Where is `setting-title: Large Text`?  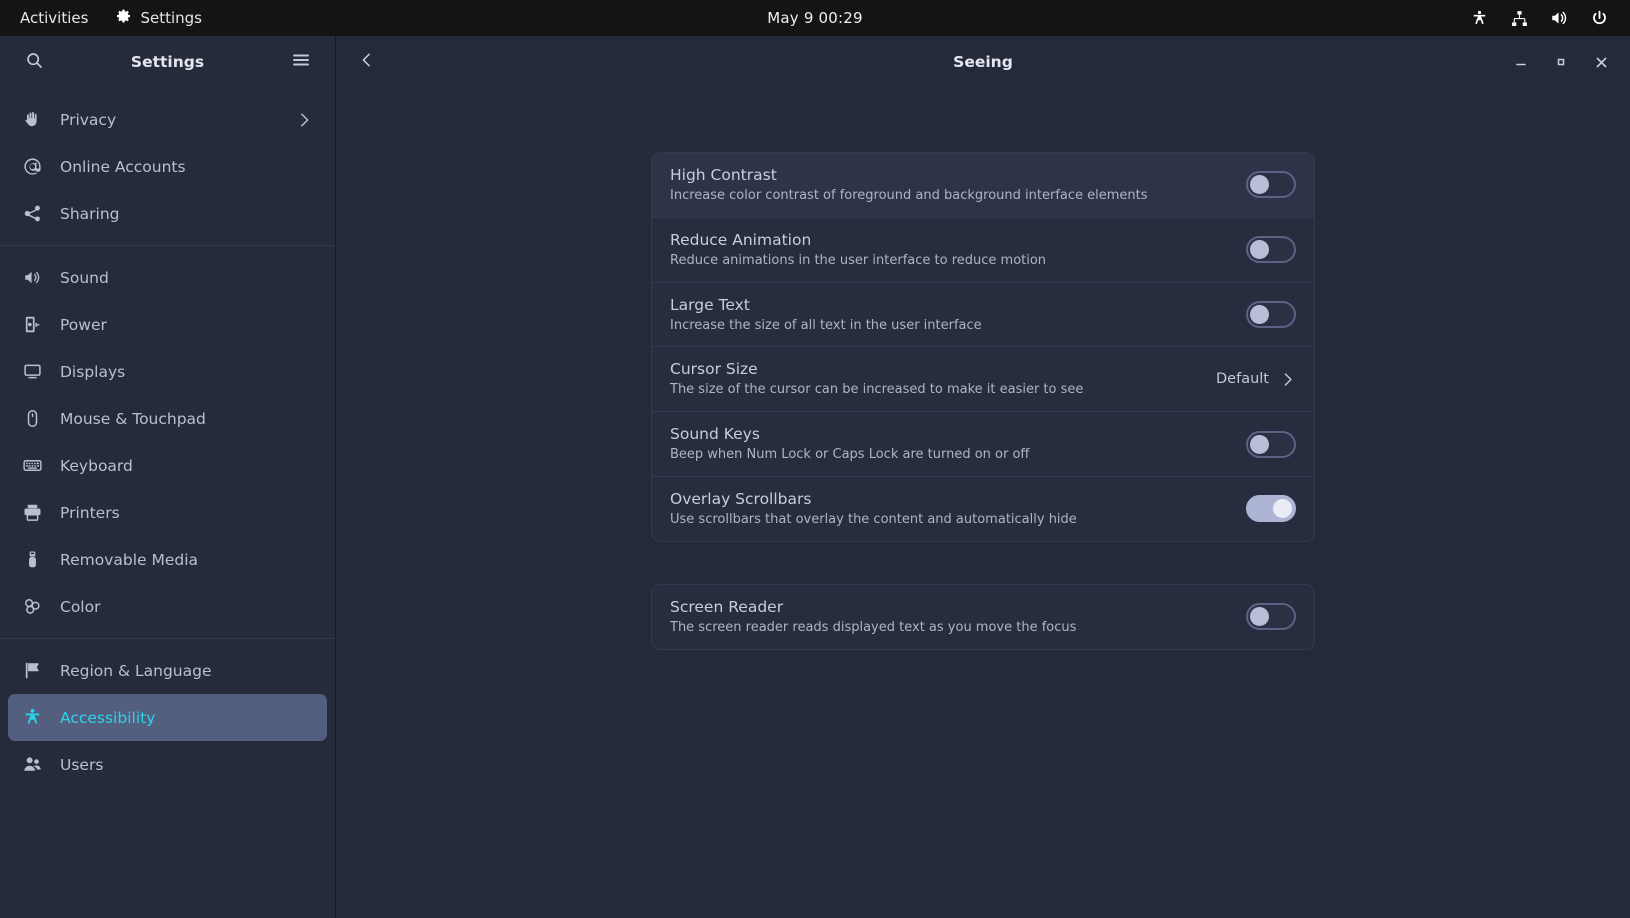 setting-title: Large Text is located at coordinates (710, 304).